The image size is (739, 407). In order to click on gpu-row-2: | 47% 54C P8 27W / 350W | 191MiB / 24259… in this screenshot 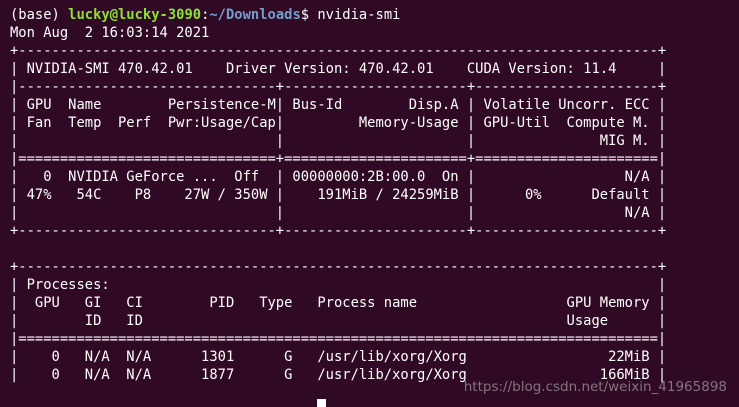, I will do `click(338, 195)`.